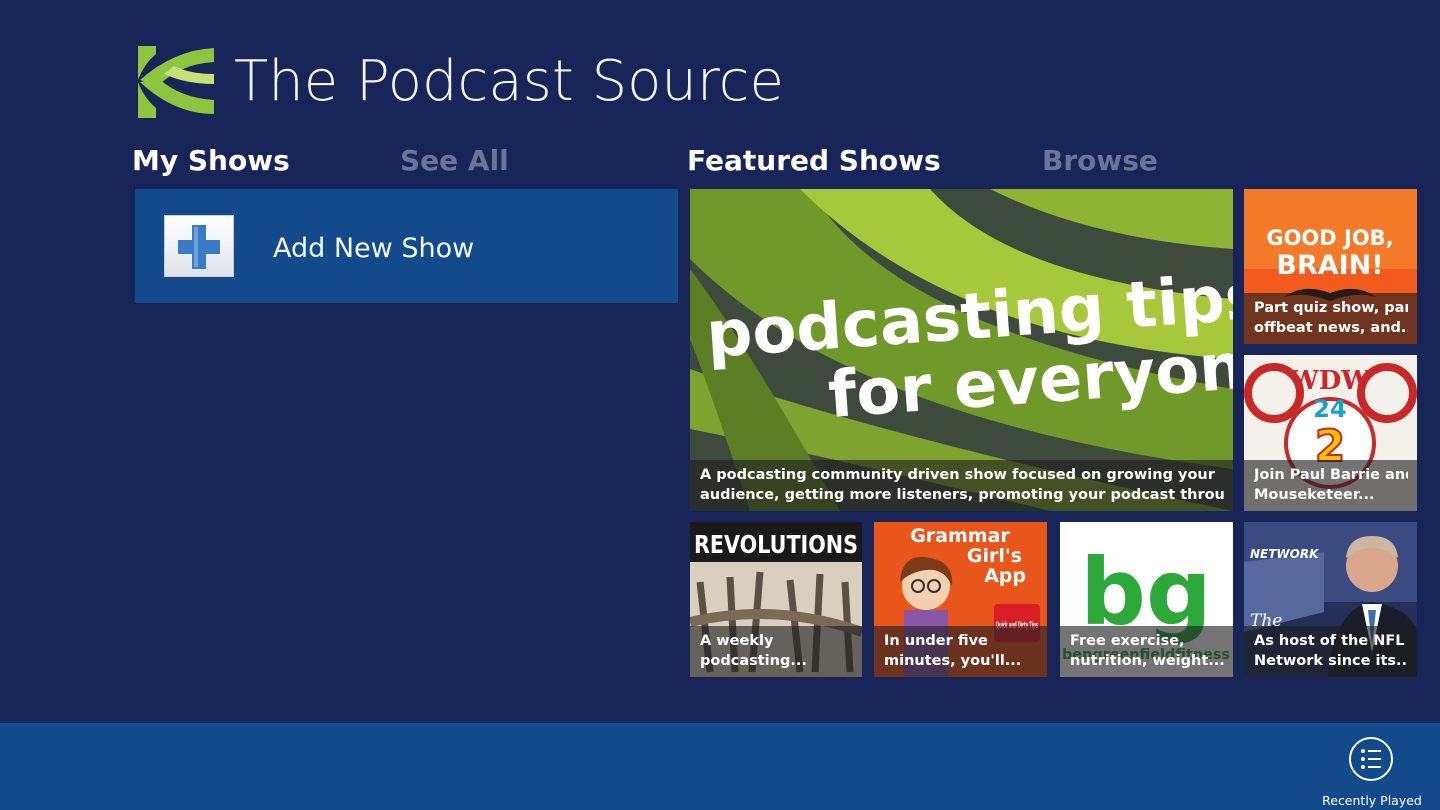  What do you see at coordinates (960, 536) in the screenshot?
I see `grammar-girl-art-text-1: Grammar` at bounding box center [960, 536].